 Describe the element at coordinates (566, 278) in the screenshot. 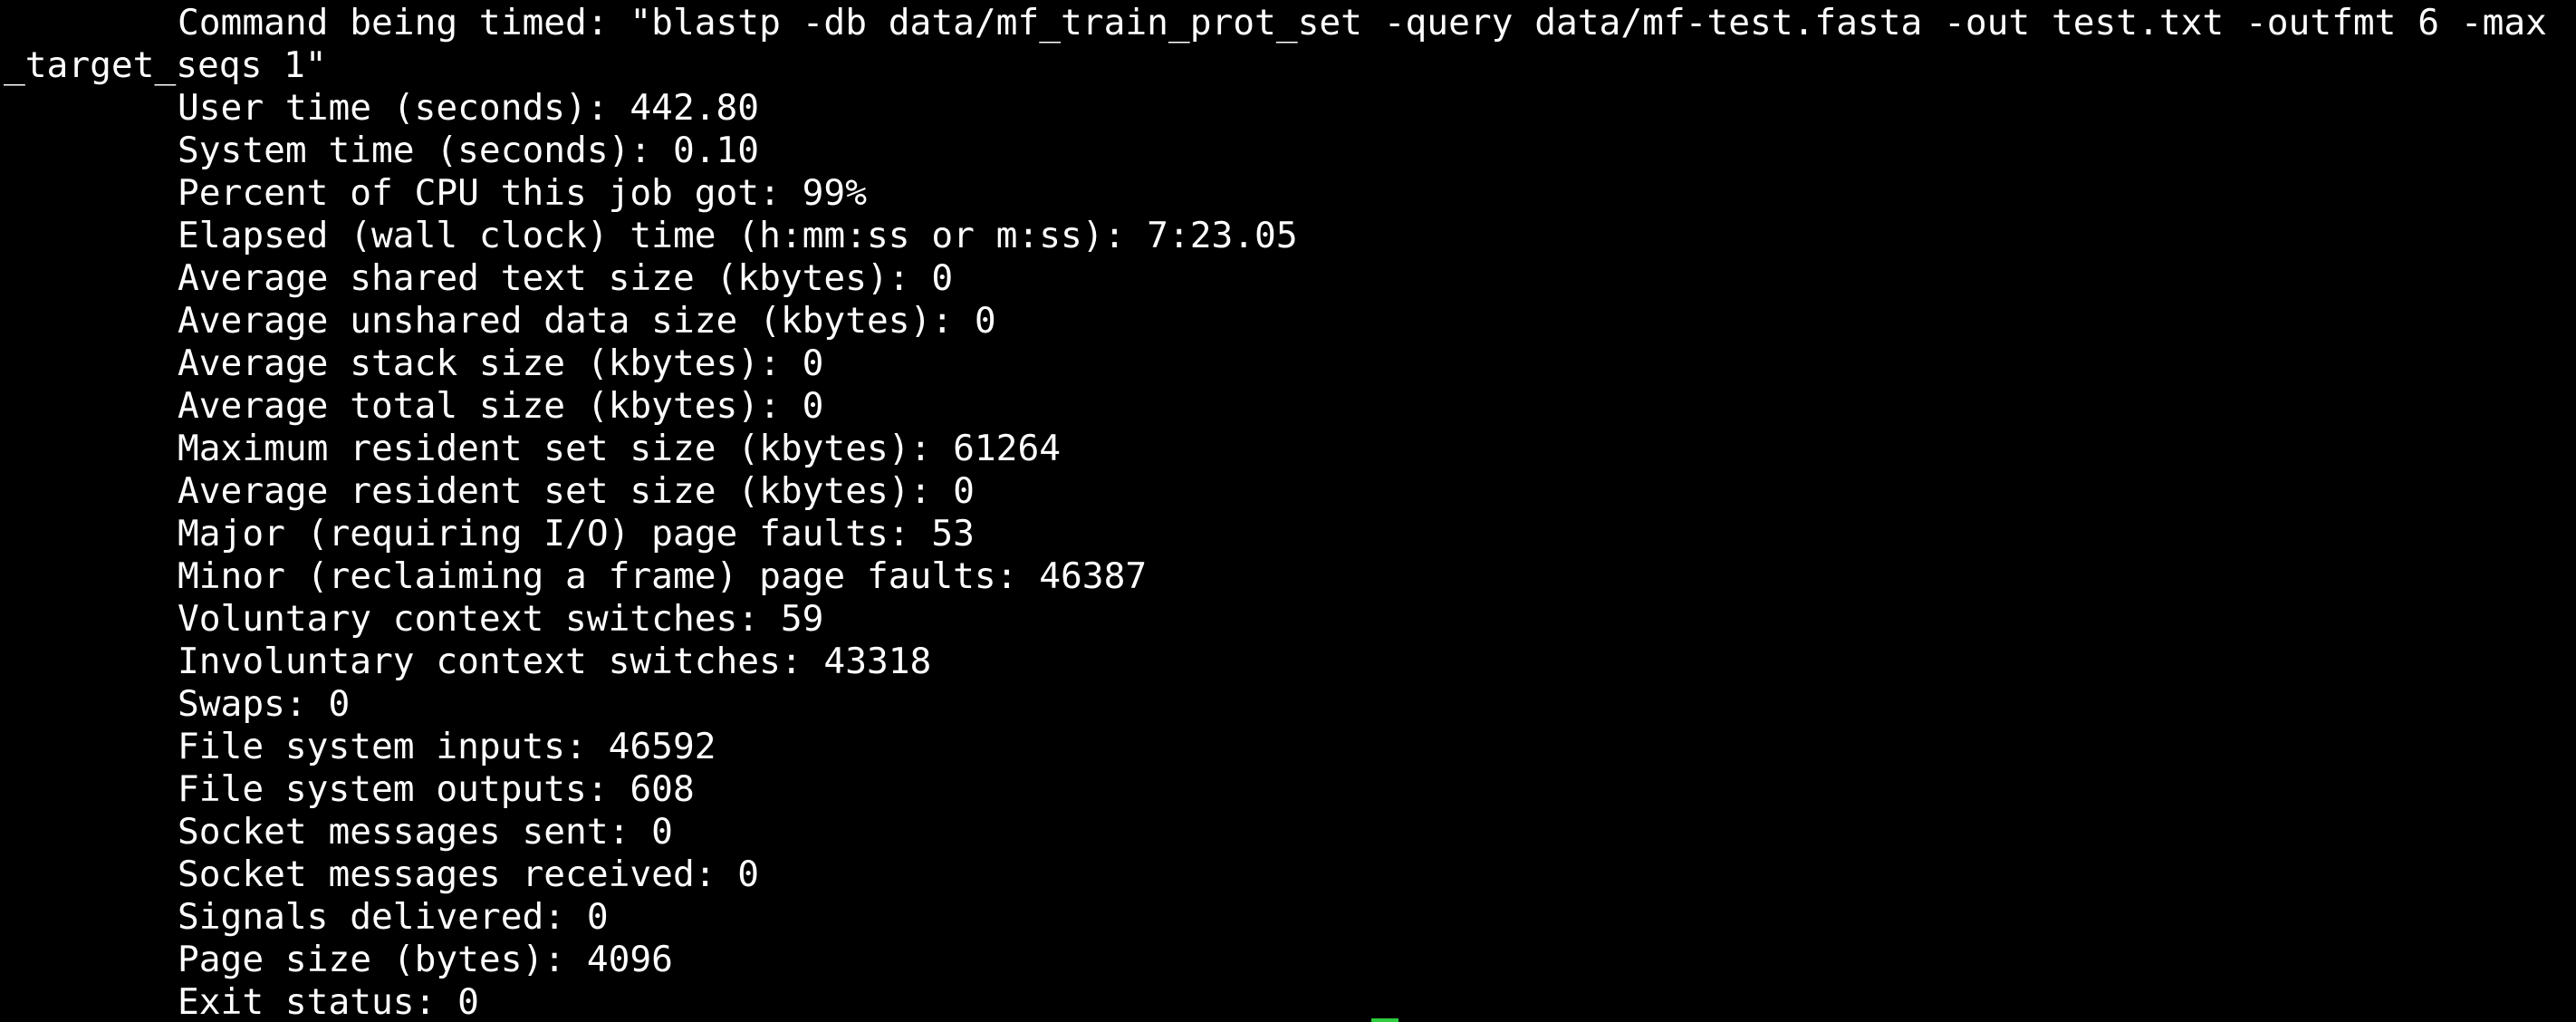

I see `stat-shared-text-size: Average shared text size (kbytes): 0` at that location.